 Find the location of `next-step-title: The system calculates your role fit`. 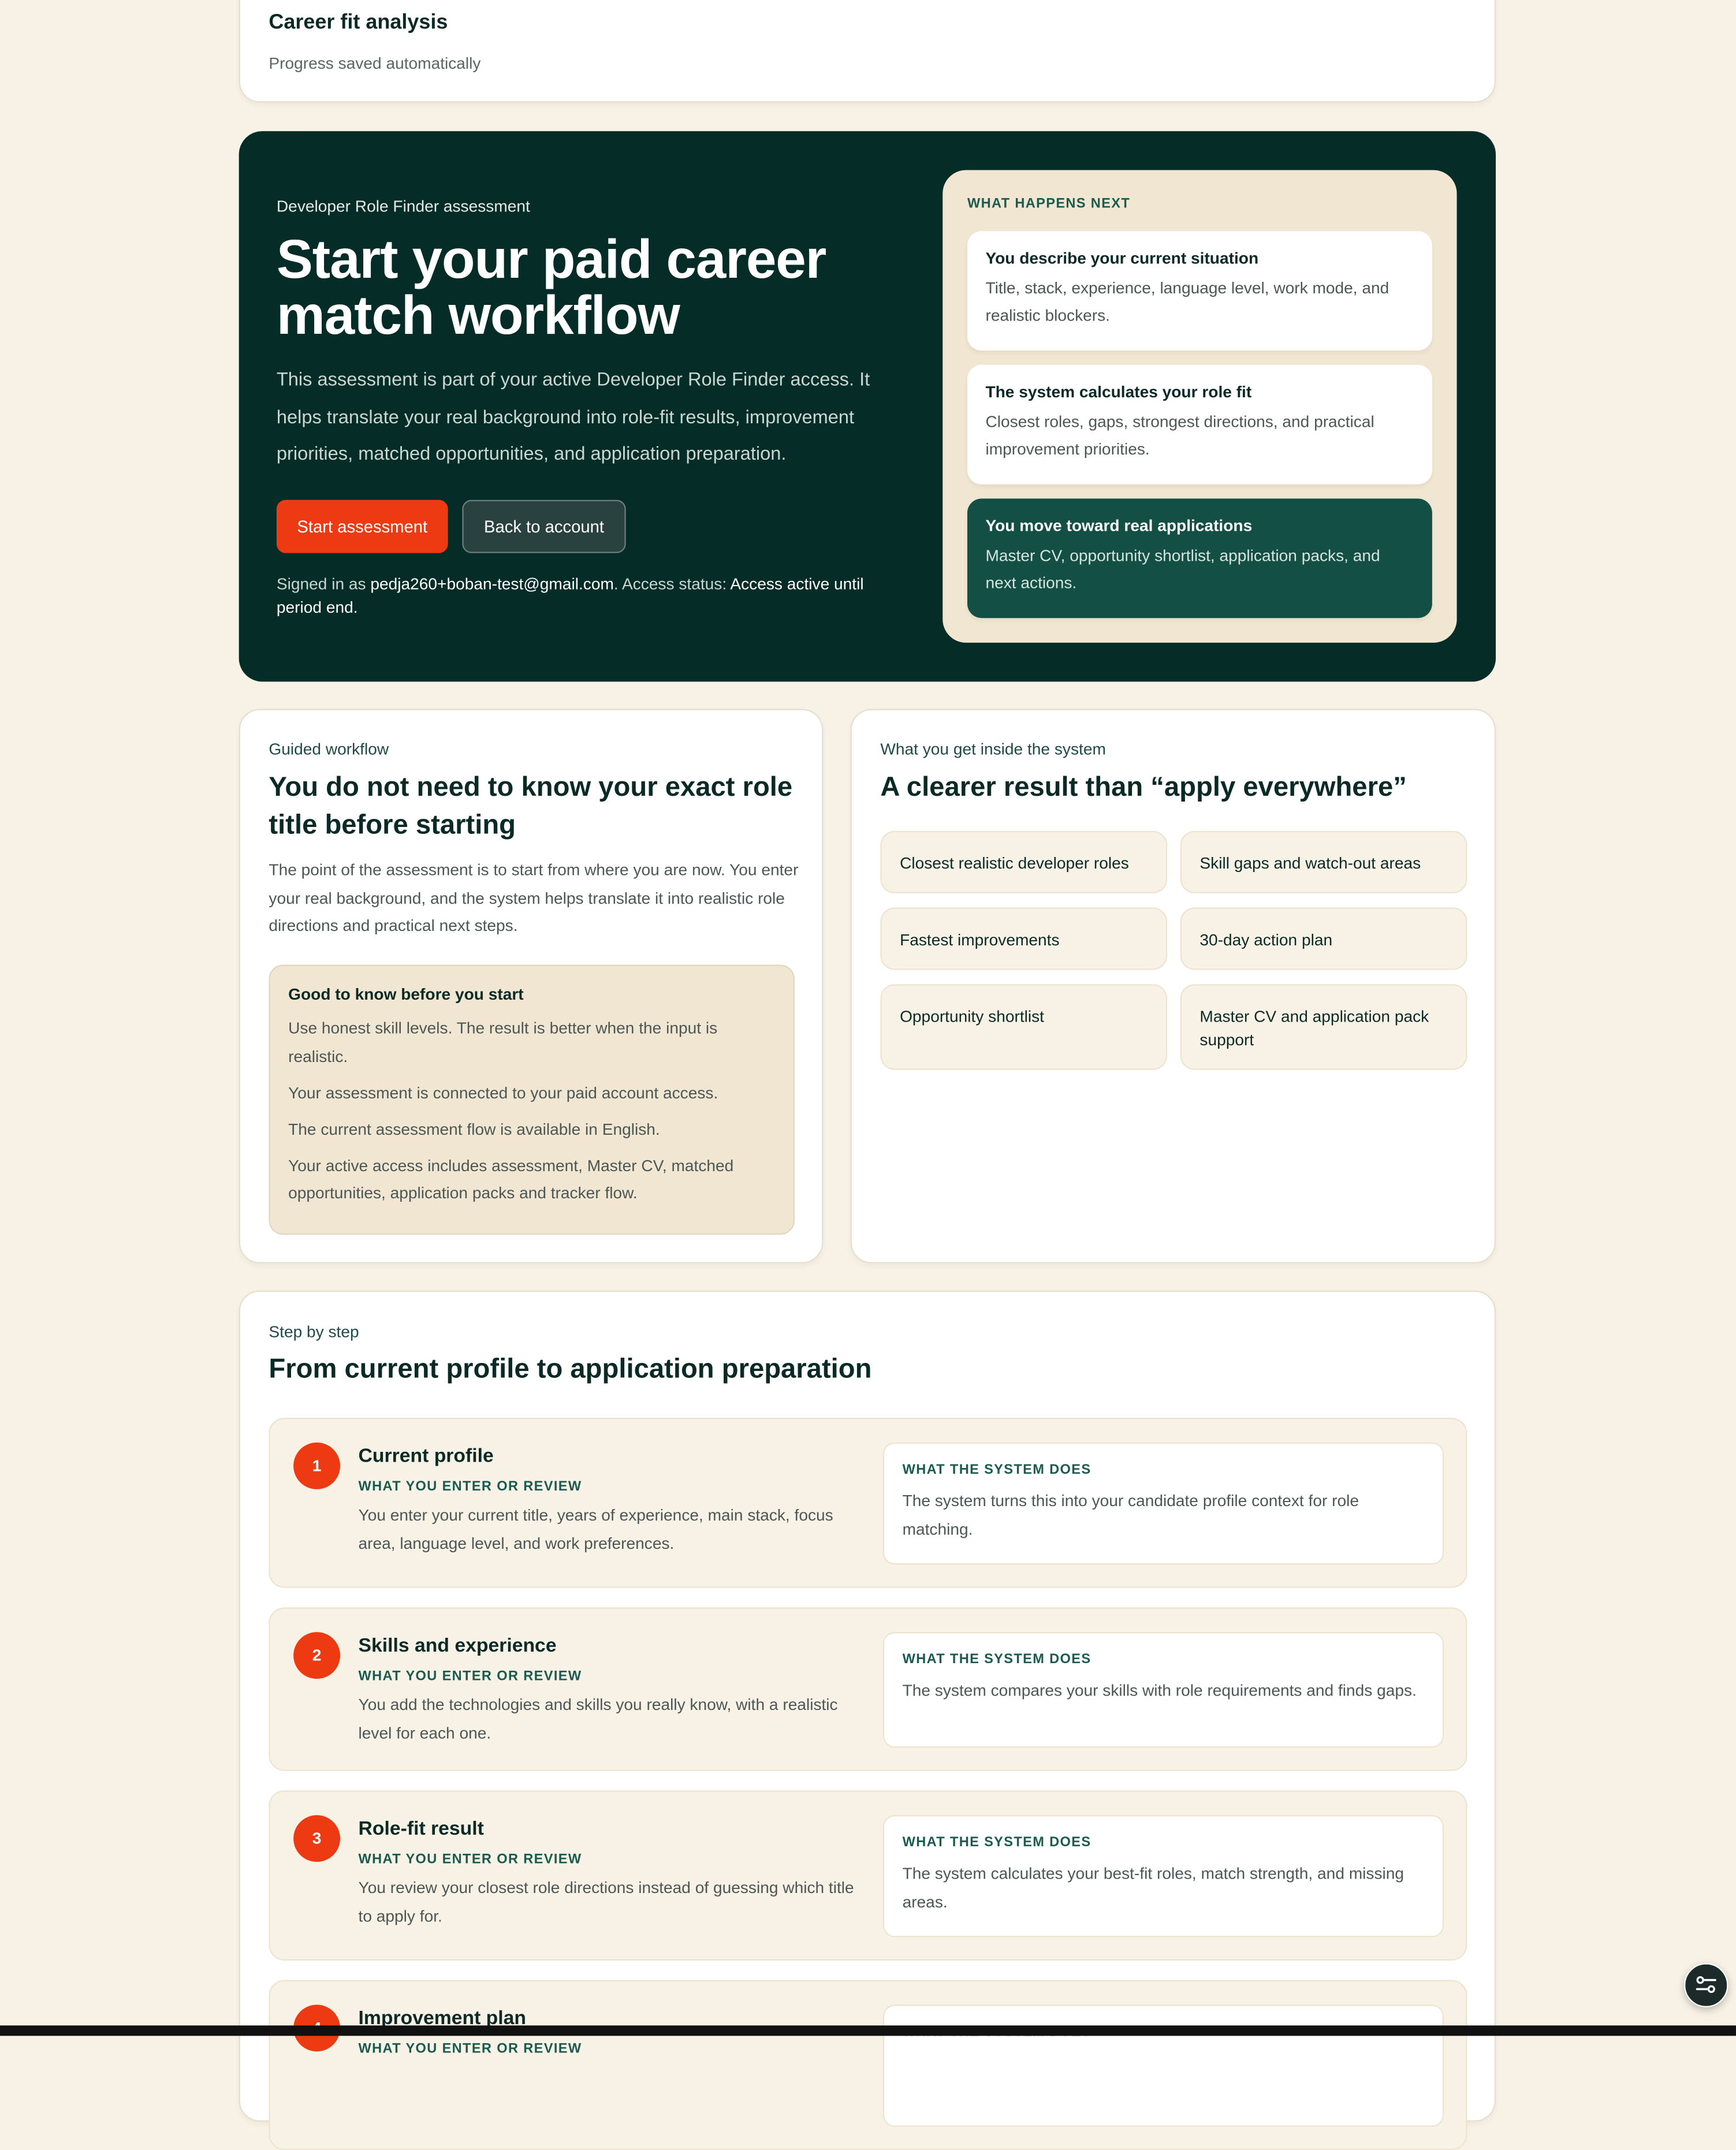

next-step-title: The system calculates your role fit is located at coordinates (1119, 392).